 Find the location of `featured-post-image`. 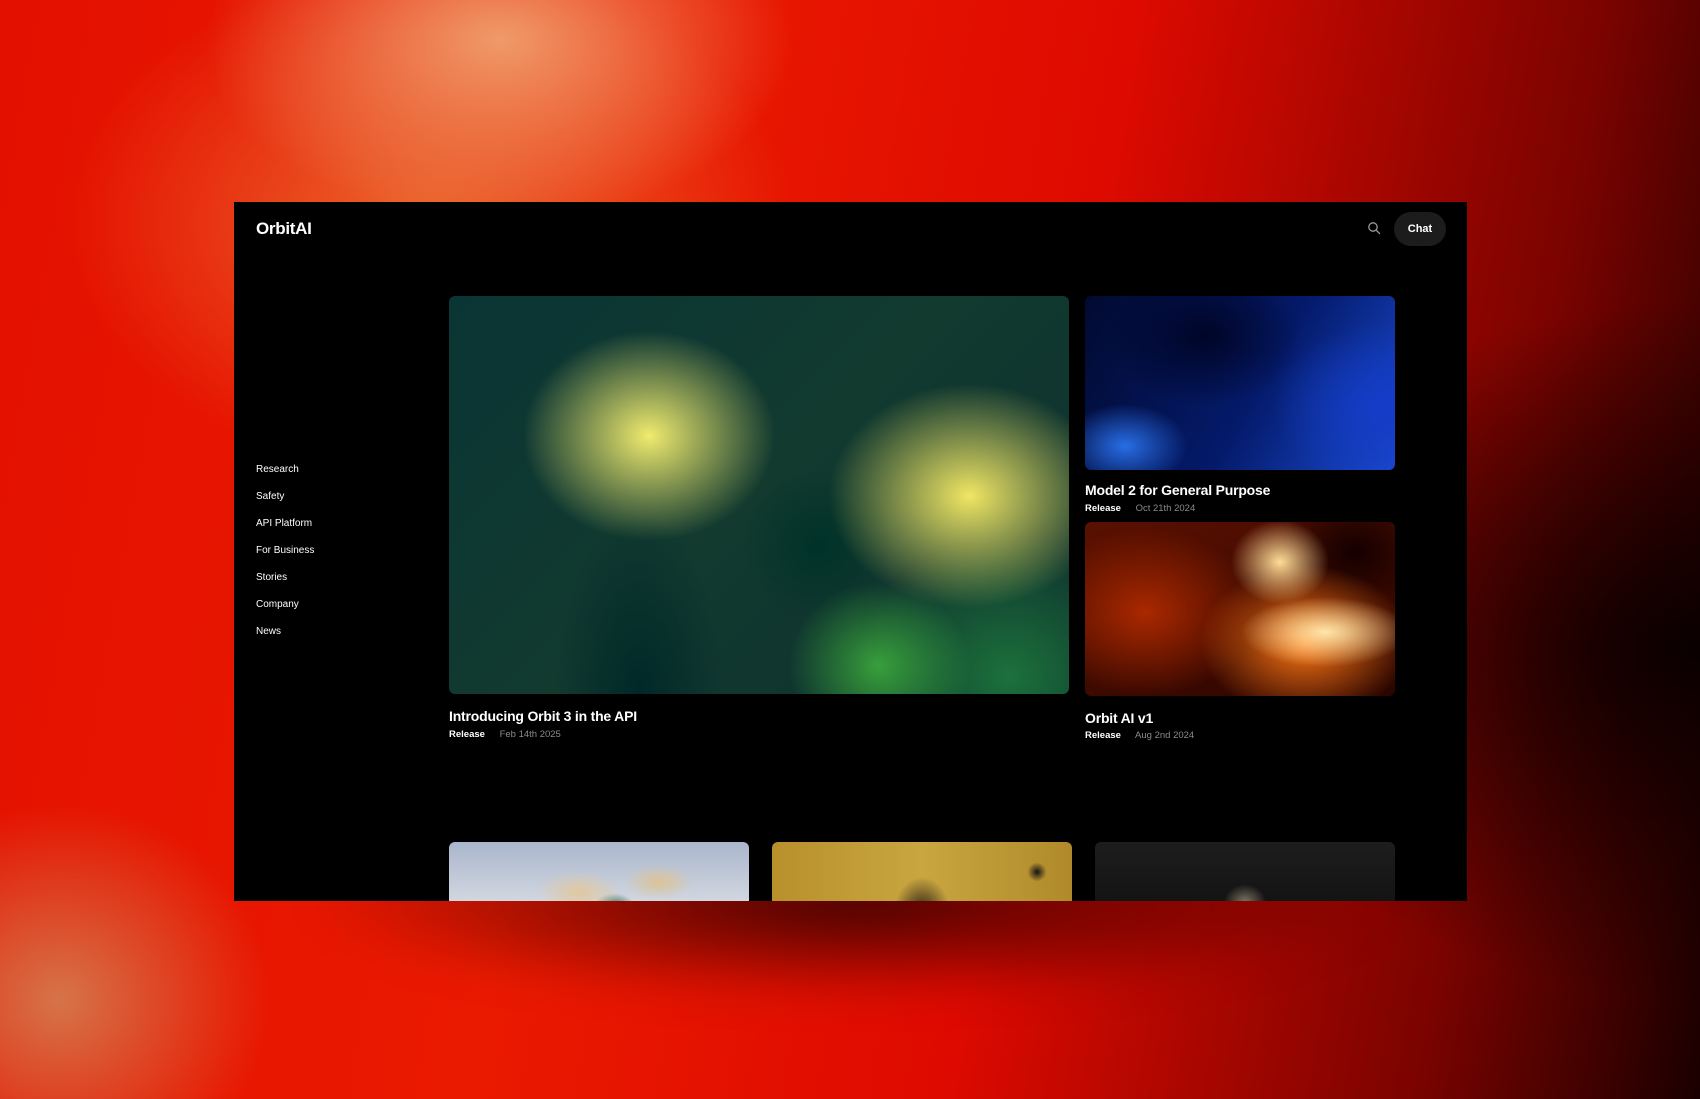

featured-post-image is located at coordinates (759, 495).